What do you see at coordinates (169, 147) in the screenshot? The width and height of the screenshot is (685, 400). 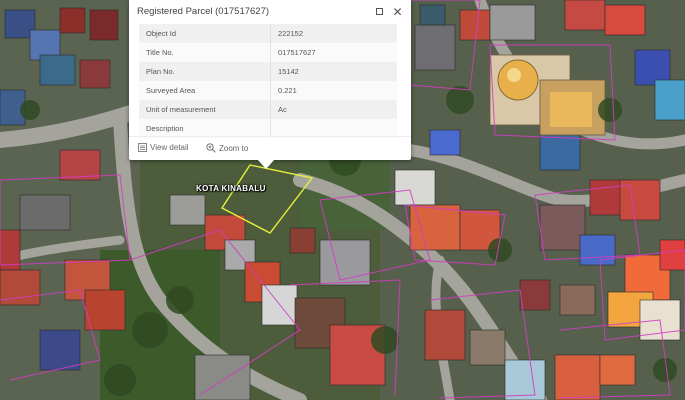 I see `view-detail-label: View detail` at bounding box center [169, 147].